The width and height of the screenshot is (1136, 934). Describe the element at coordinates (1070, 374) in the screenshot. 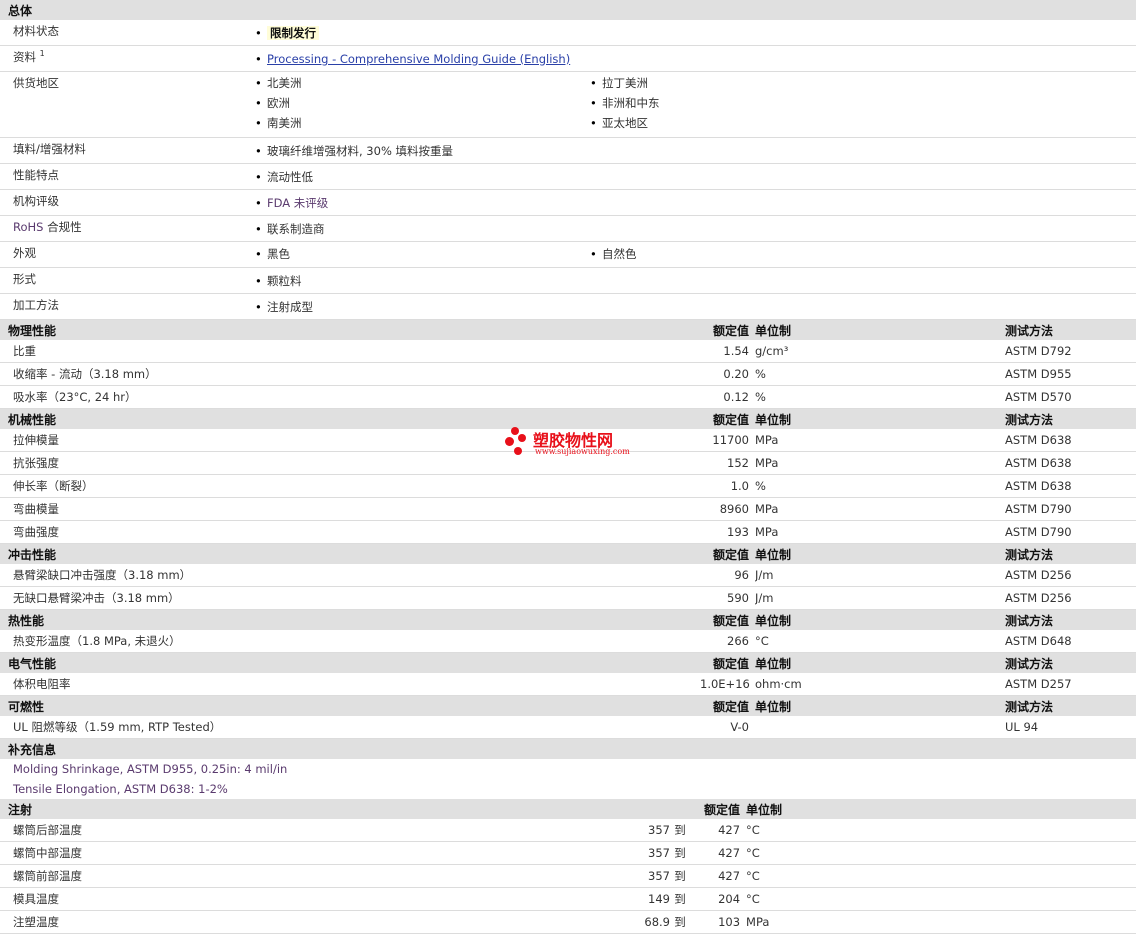

I see `test-method: ASTM D955` at that location.